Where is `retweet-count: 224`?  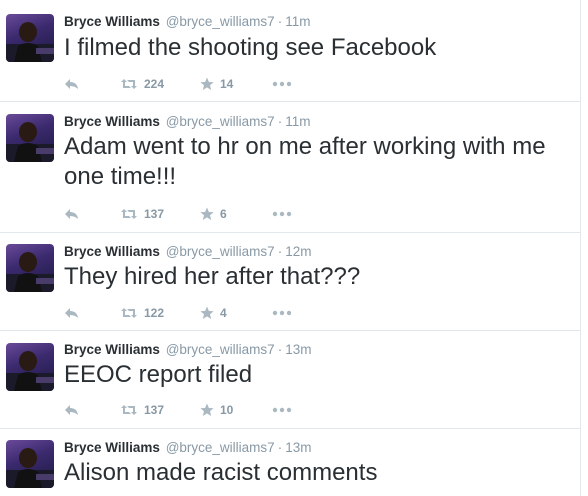 retweet-count: 224 is located at coordinates (154, 84).